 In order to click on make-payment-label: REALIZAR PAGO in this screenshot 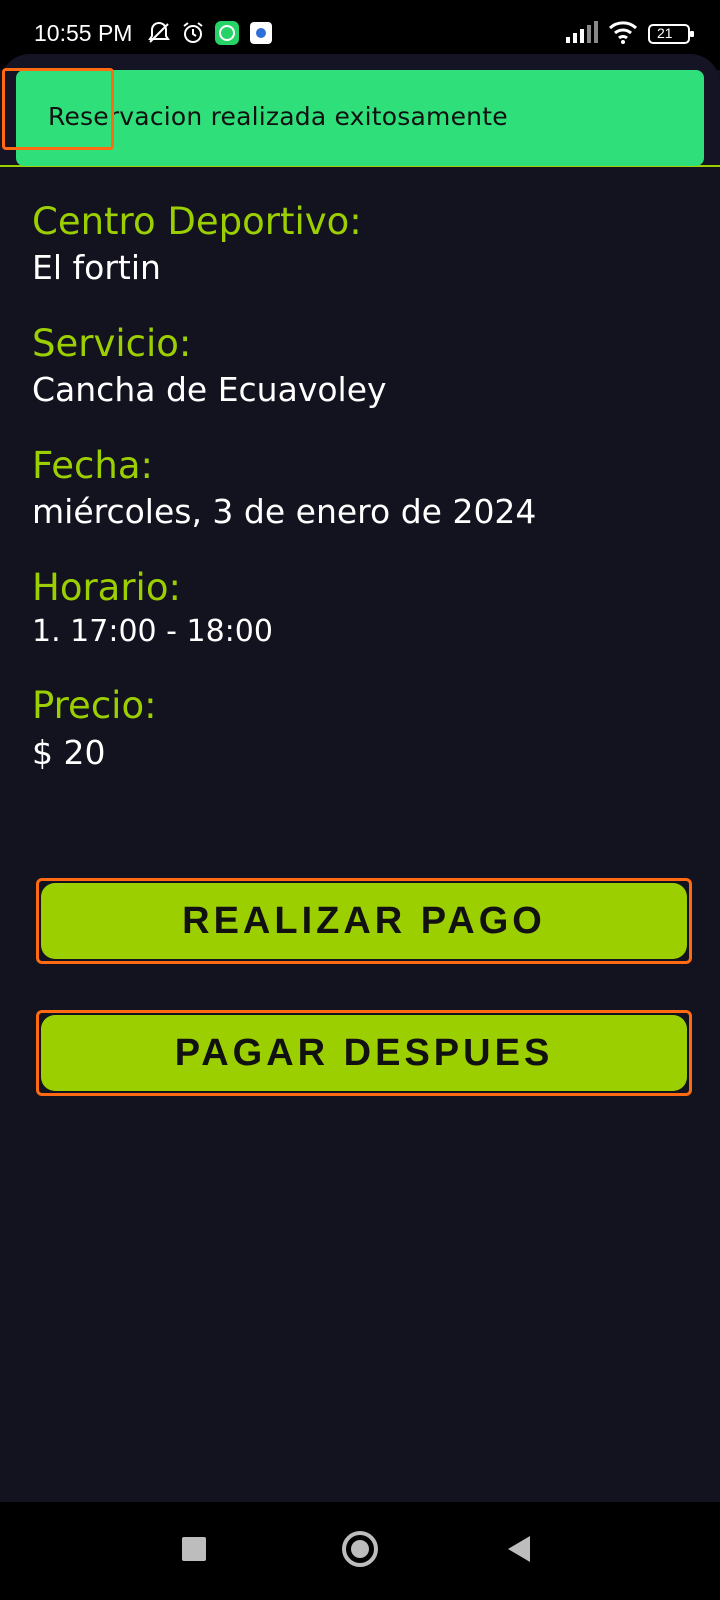, I will do `click(364, 921)`.